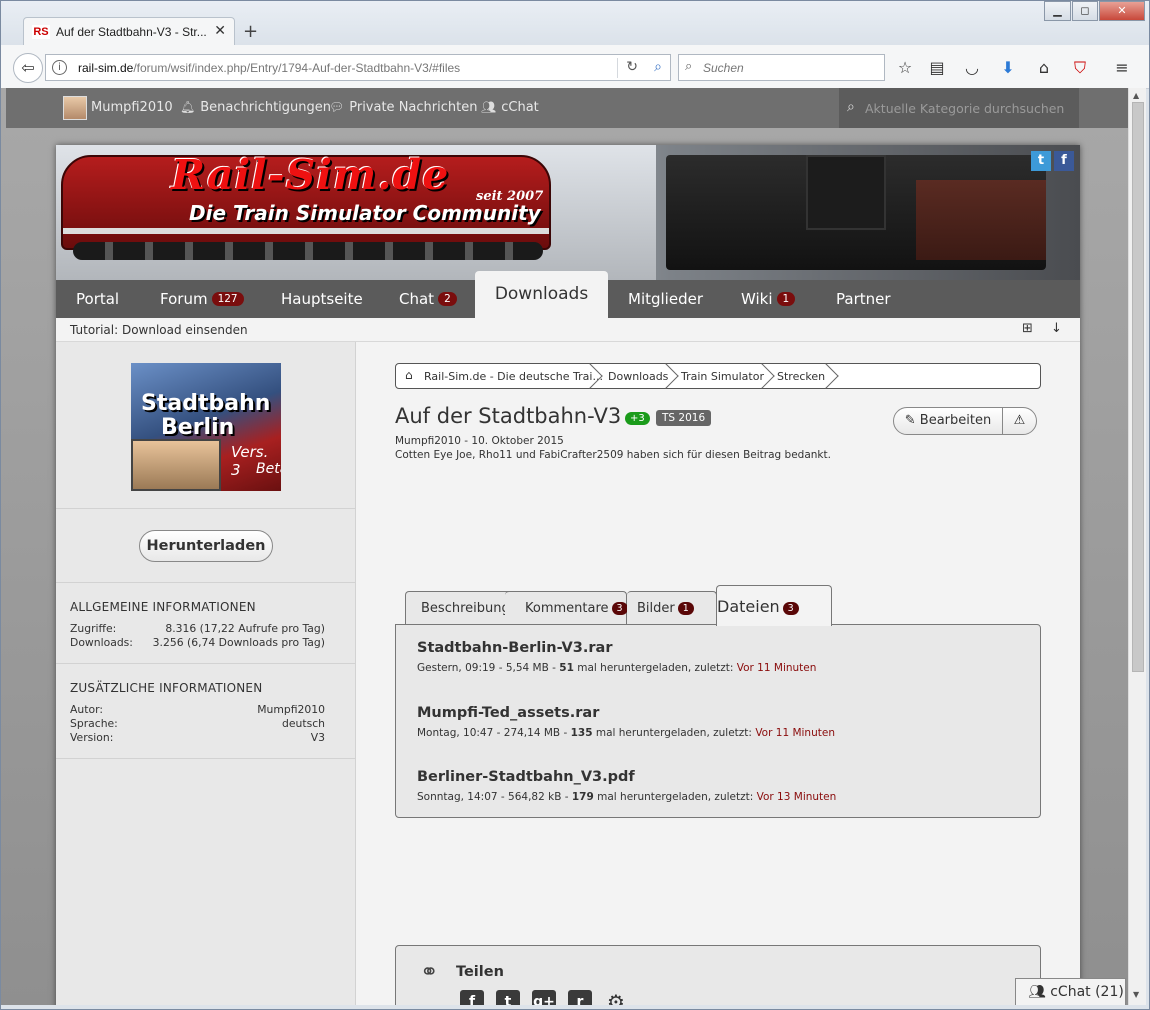 This screenshot has width=1150, height=1010. What do you see at coordinates (1008, 68) in the screenshot?
I see `download-arrow-icon: ⬇` at bounding box center [1008, 68].